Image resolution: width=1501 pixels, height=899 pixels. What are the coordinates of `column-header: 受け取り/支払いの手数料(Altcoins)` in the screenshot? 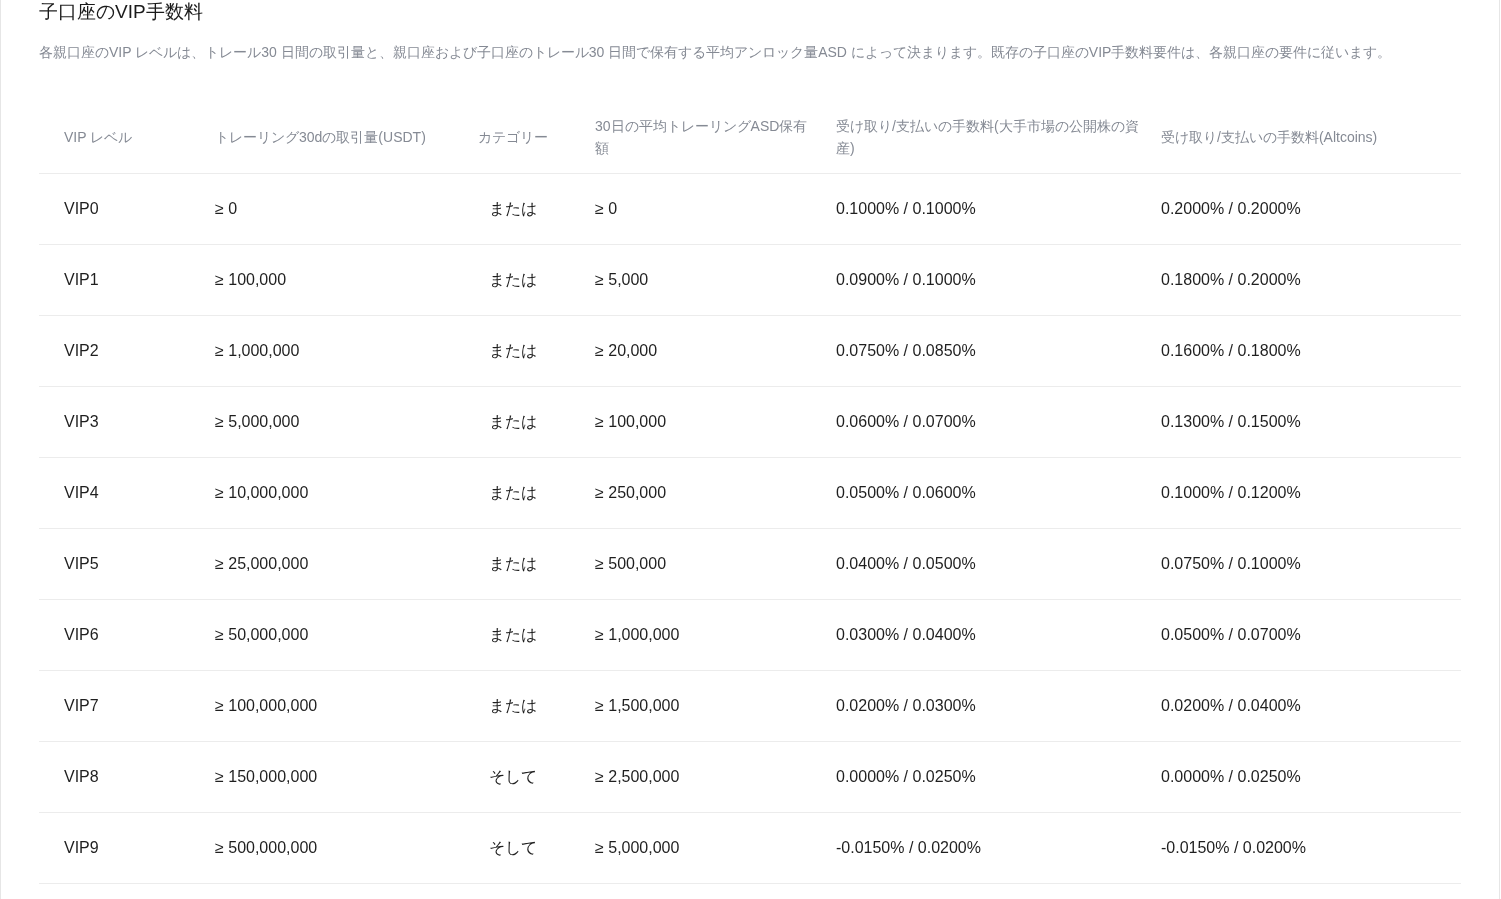 It's located at (1311, 137).